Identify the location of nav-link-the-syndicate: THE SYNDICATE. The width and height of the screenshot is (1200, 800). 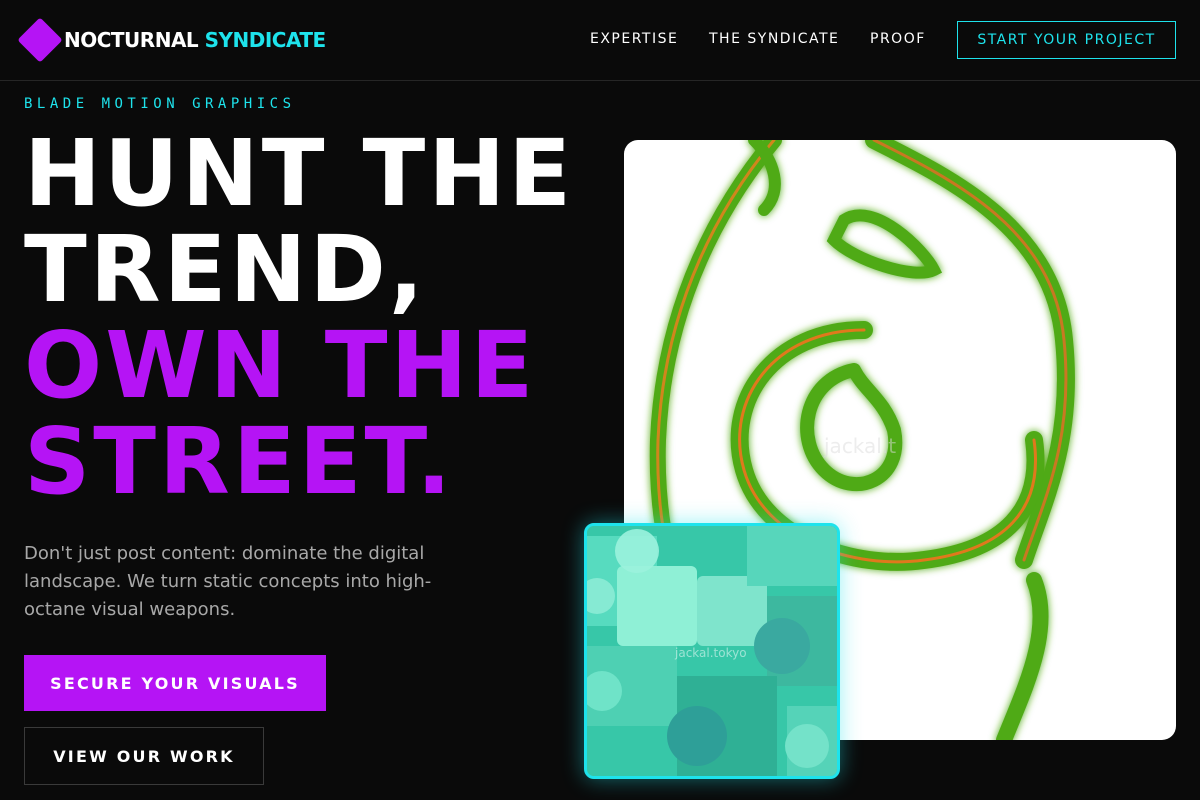
(774, 39).